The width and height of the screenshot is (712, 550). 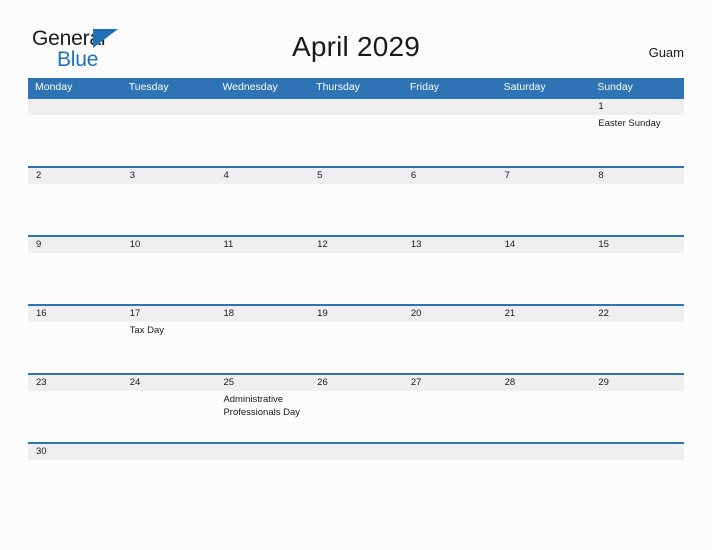 I want to click on day-number: 6, so click(x=450, y=176).